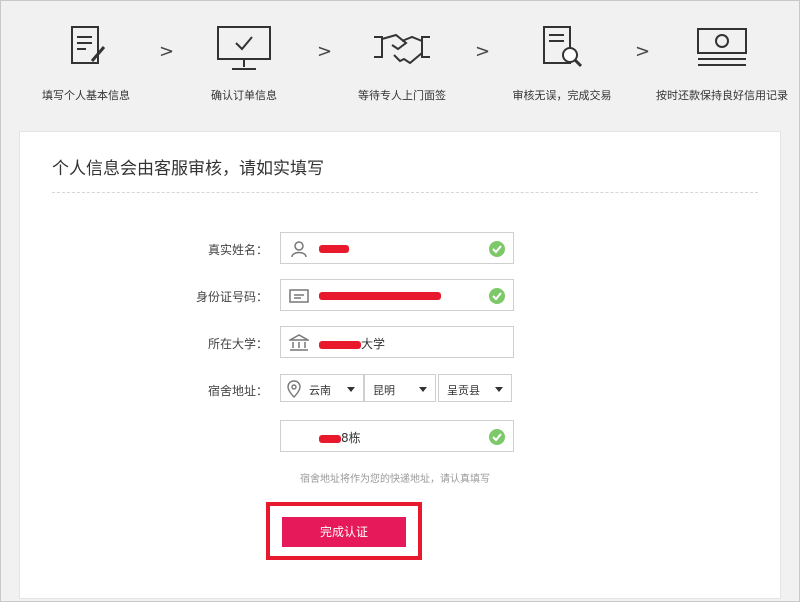 Image resolution: width=800 pixels, height=602 pixels. I want to click on id-valid-check-icon, so click(497, 296).